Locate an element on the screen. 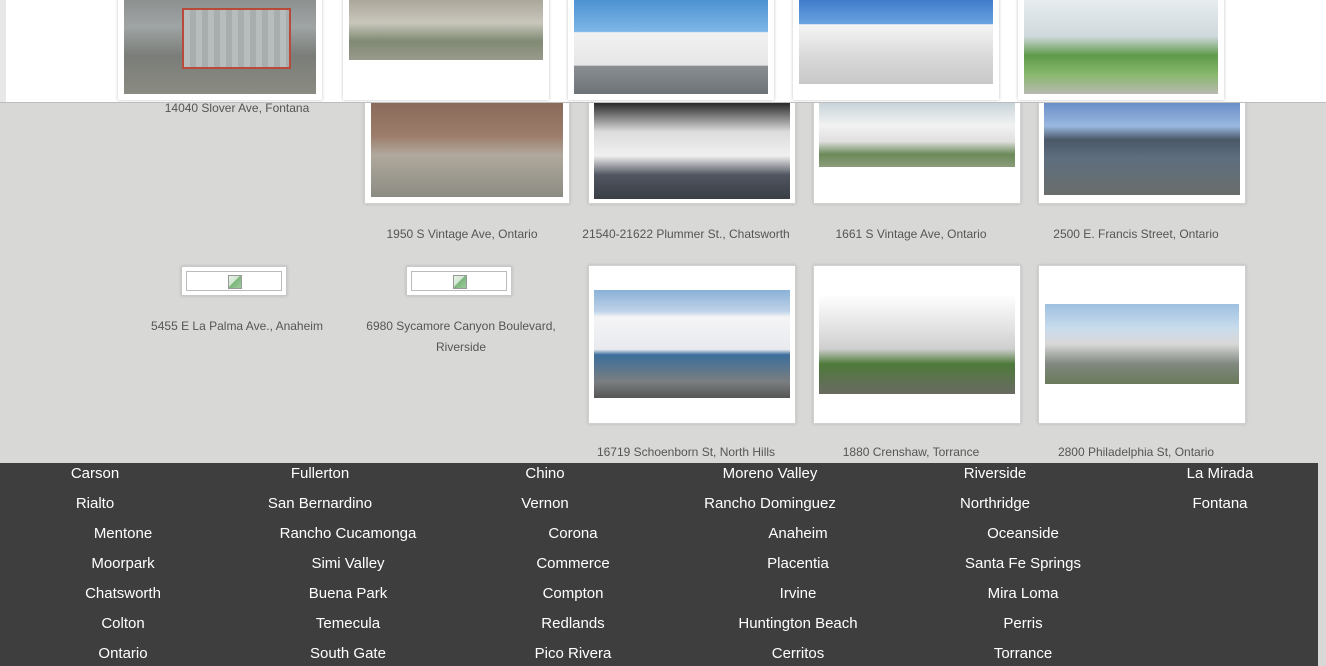 The width and height of the screenshot is (1326, 666). city-link: Pico Rivera is located at coordinates (573, 654).